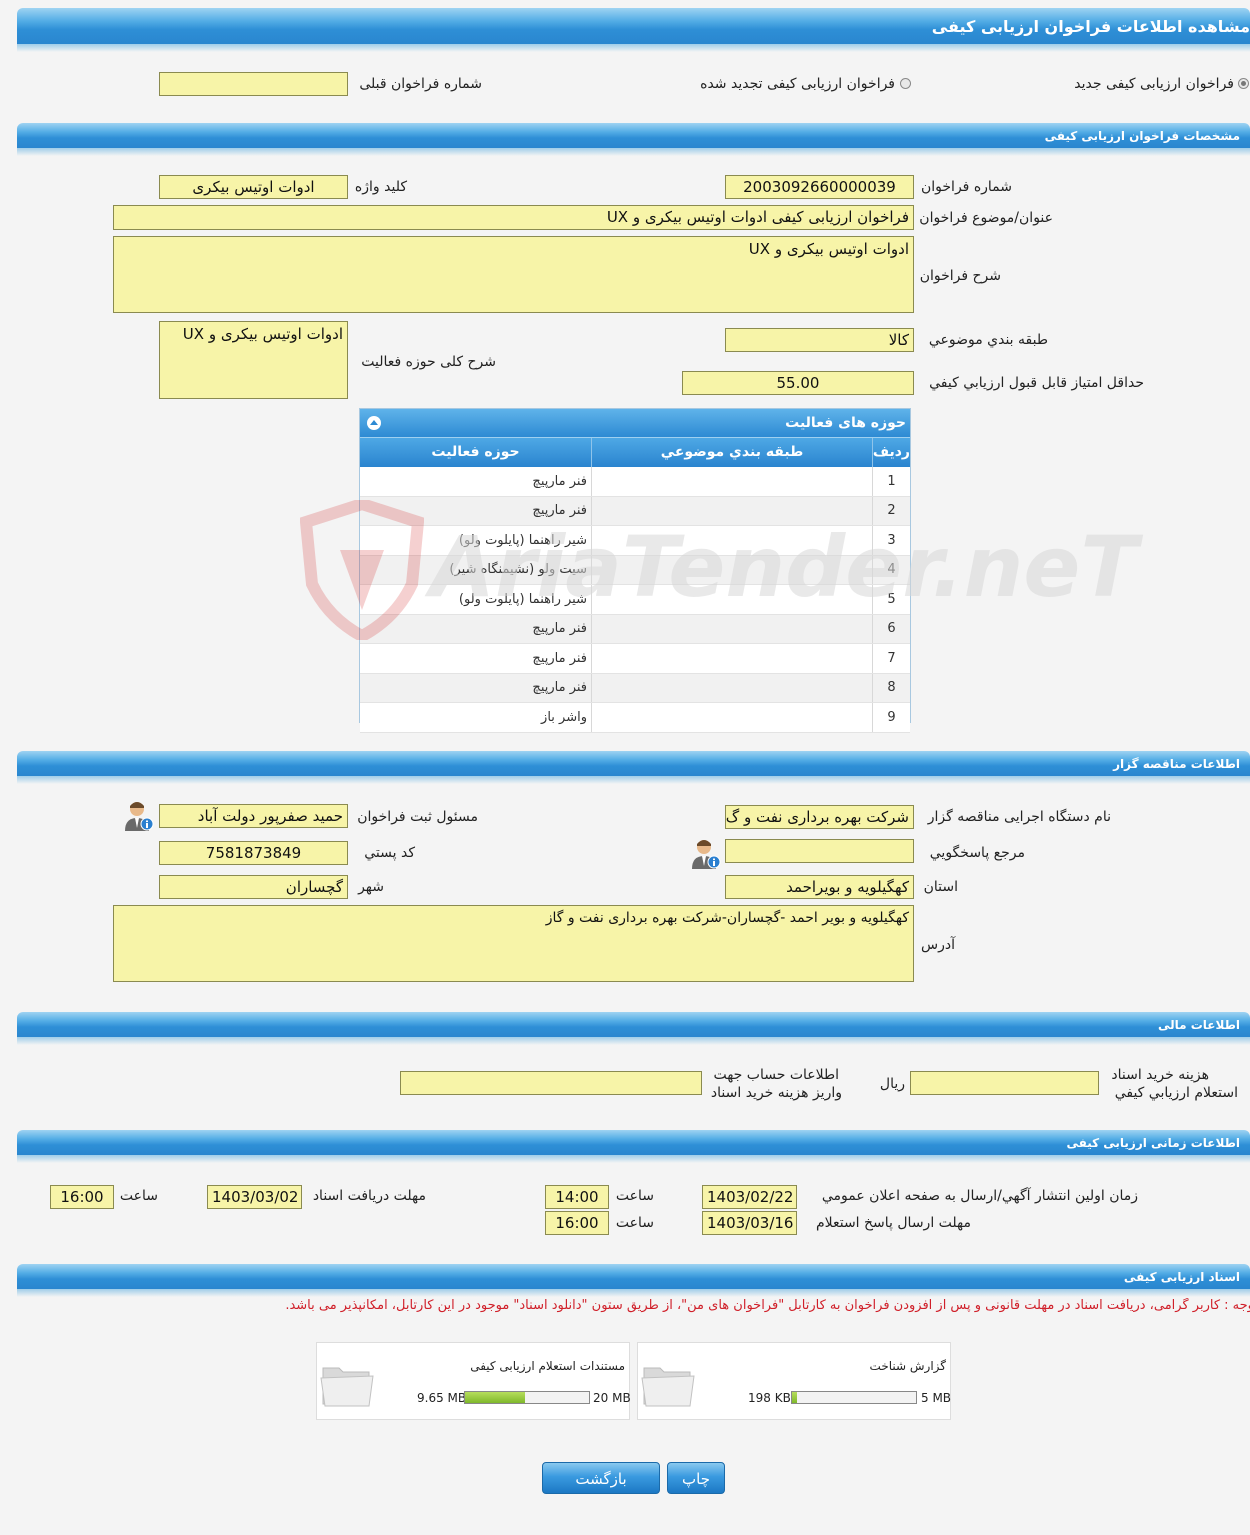 The width and height of the screenshot is (1250, 1535). Describe the element at coordinates (253, 853) in the screenshot. I see `postal-field: 7581873849` at that location.